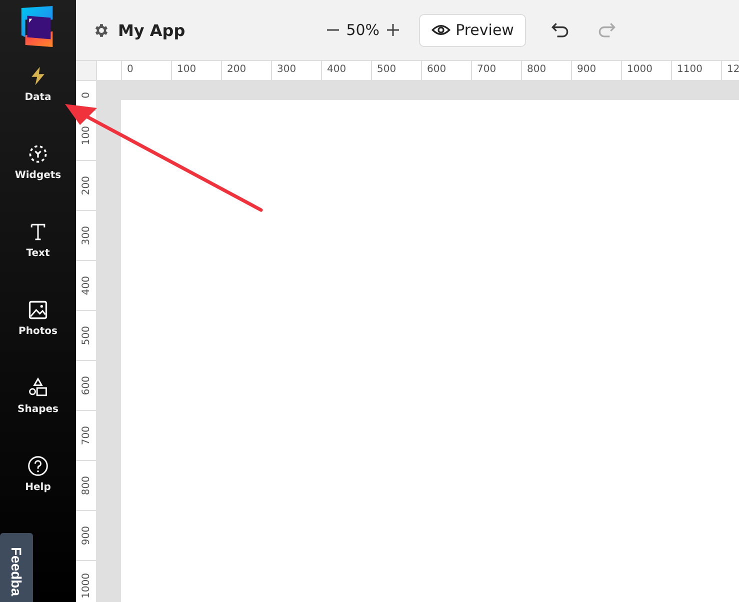 The width and height of the screenshot is (739, 602). What do you see at coordinates (363, 30) in the screenshot?
I see `zoom-level: 50%` at bounding box center [363, 30].